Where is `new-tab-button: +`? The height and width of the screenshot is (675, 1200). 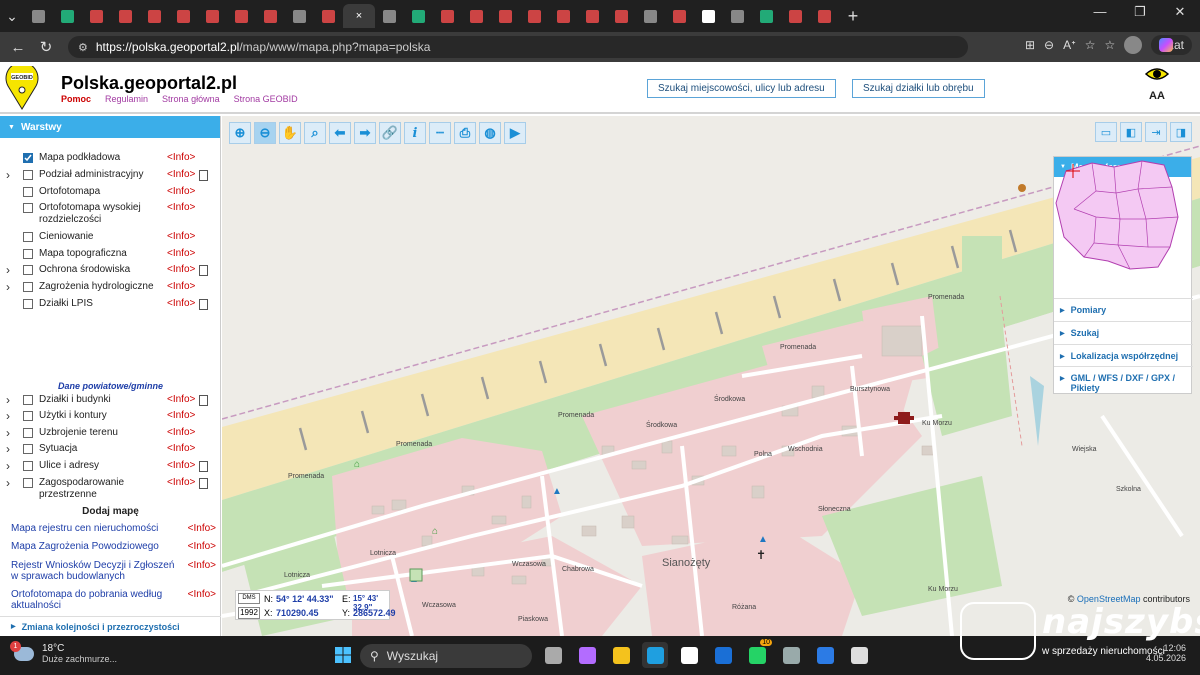 new-tab-button: + is located at coordinates (853, 16).